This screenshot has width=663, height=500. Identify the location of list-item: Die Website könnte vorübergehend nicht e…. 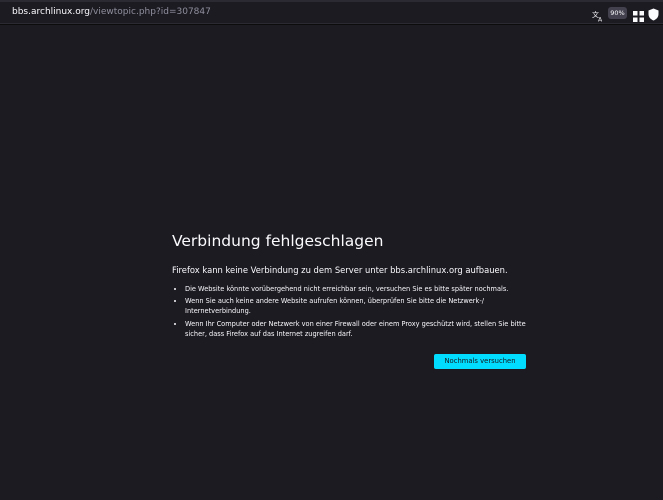
(356, 289).